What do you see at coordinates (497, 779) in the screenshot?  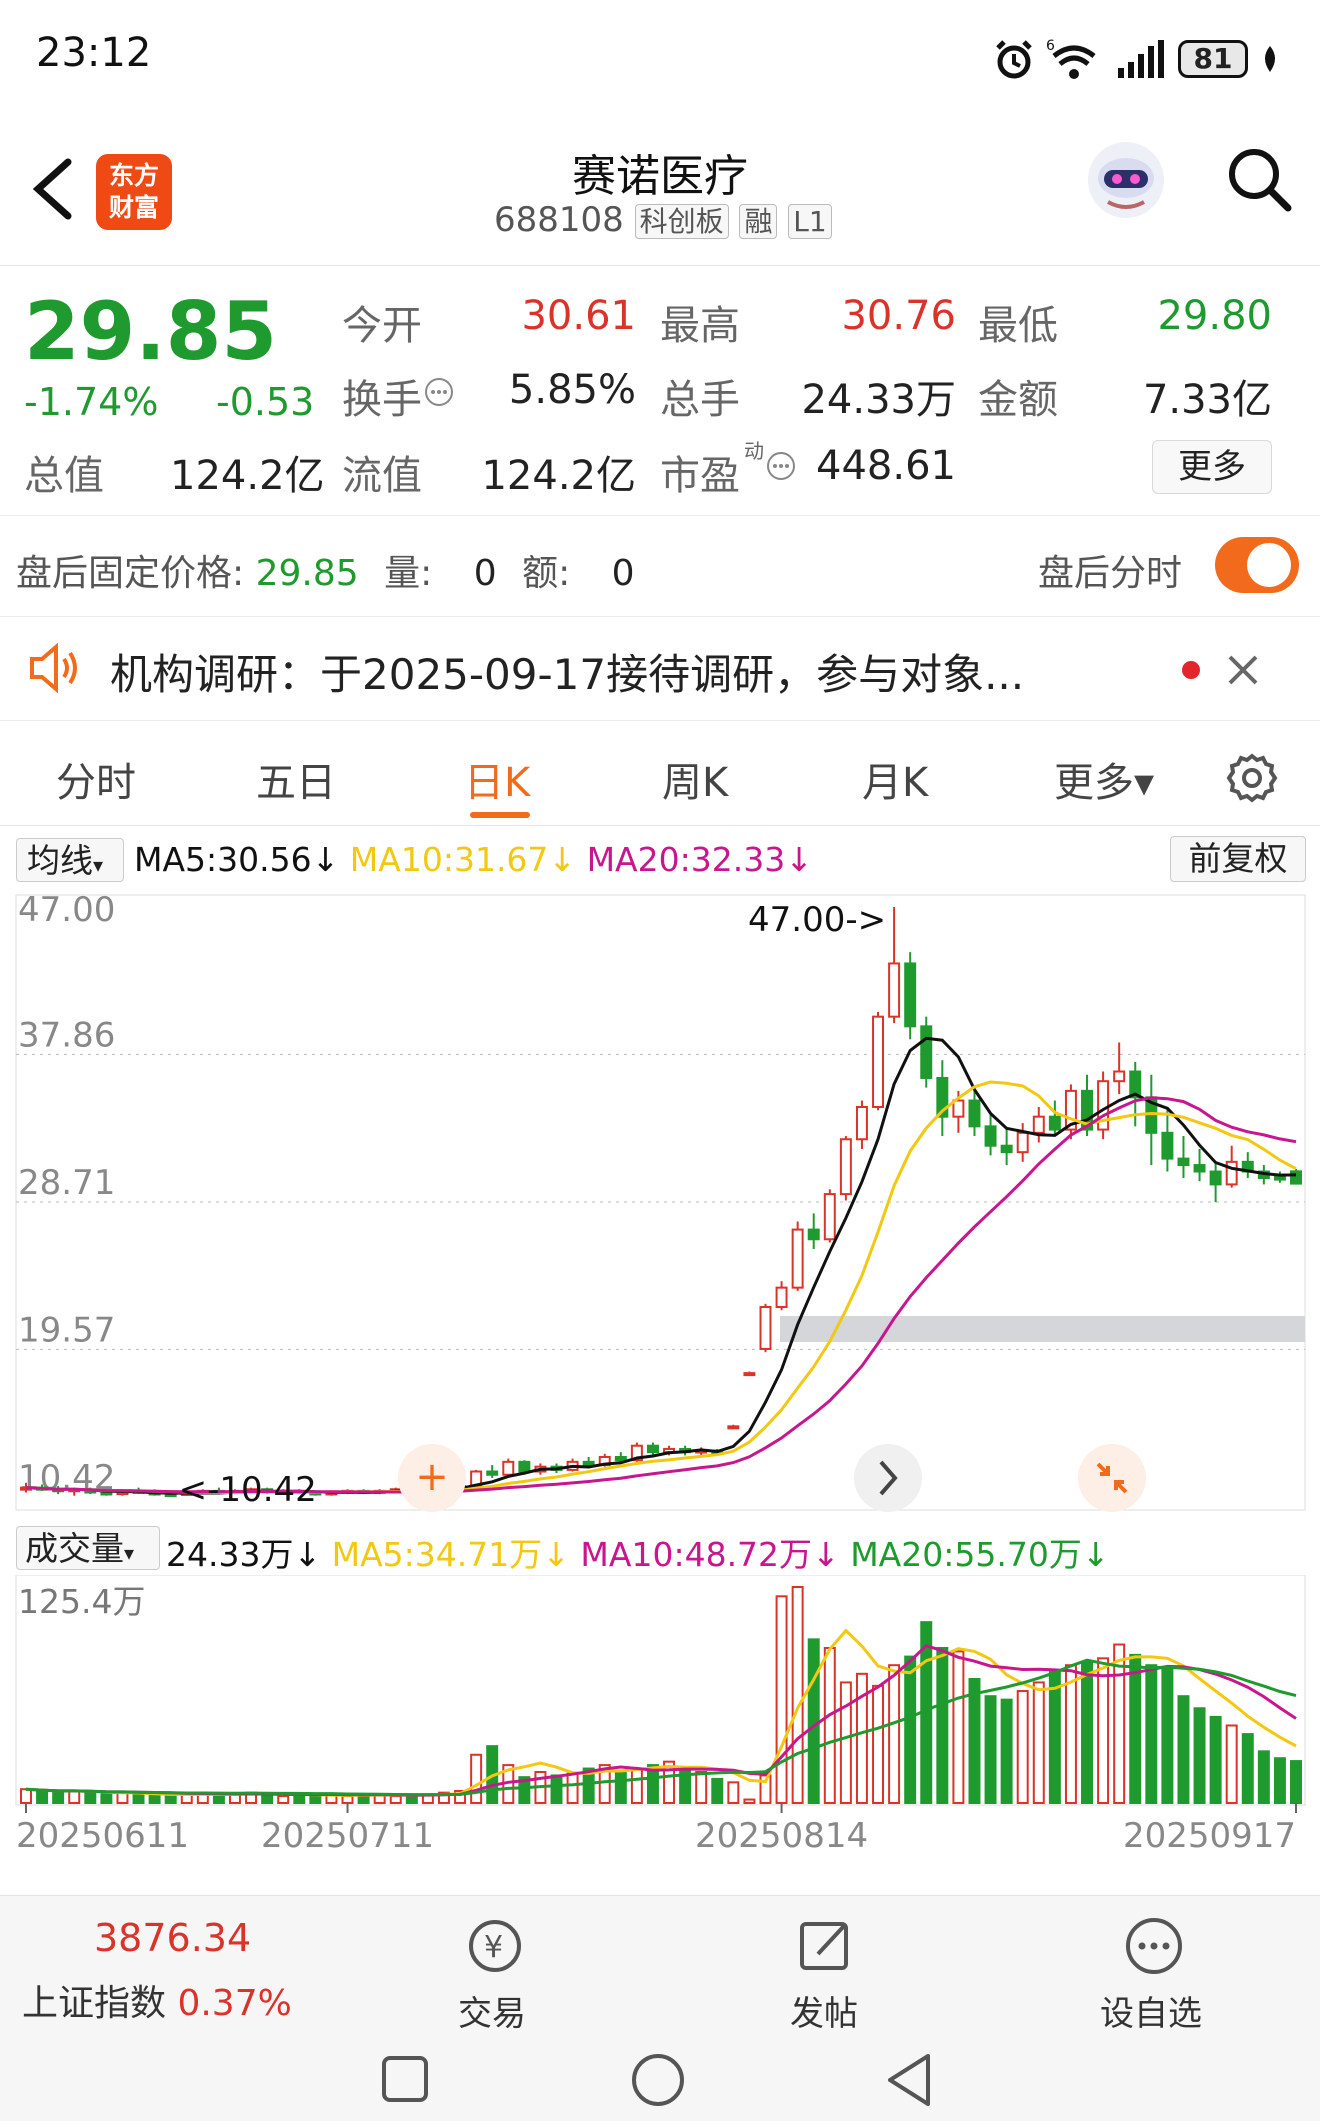 I see `tab-daily-k: 日K` at bounding box center [497, 779].